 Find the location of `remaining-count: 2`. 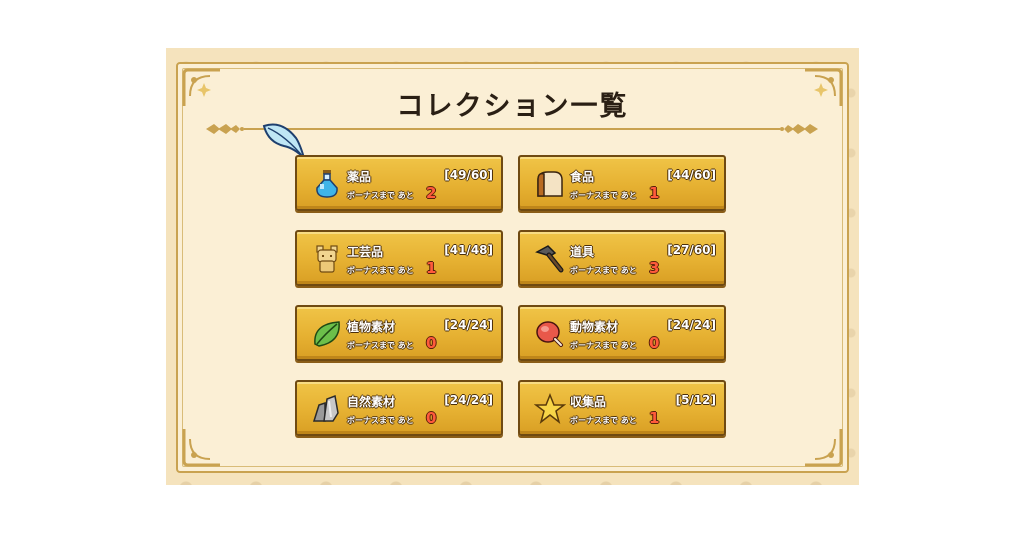

remaining-count: 2 is located at coordinates (431, 193).